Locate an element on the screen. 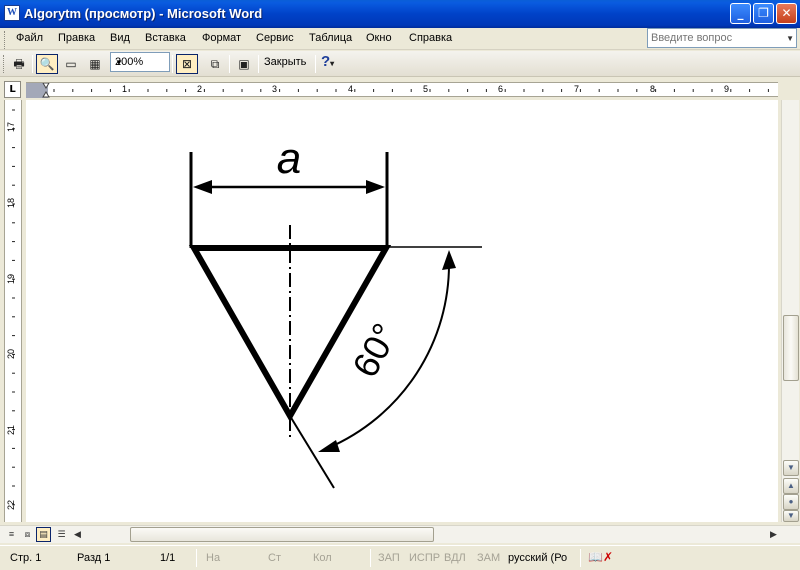 Image resolution: width=800 pixels, height=570 pixels. vertical-scrollbar: ▼ ▲ ● ▼ is located at coordinates (790, 311).